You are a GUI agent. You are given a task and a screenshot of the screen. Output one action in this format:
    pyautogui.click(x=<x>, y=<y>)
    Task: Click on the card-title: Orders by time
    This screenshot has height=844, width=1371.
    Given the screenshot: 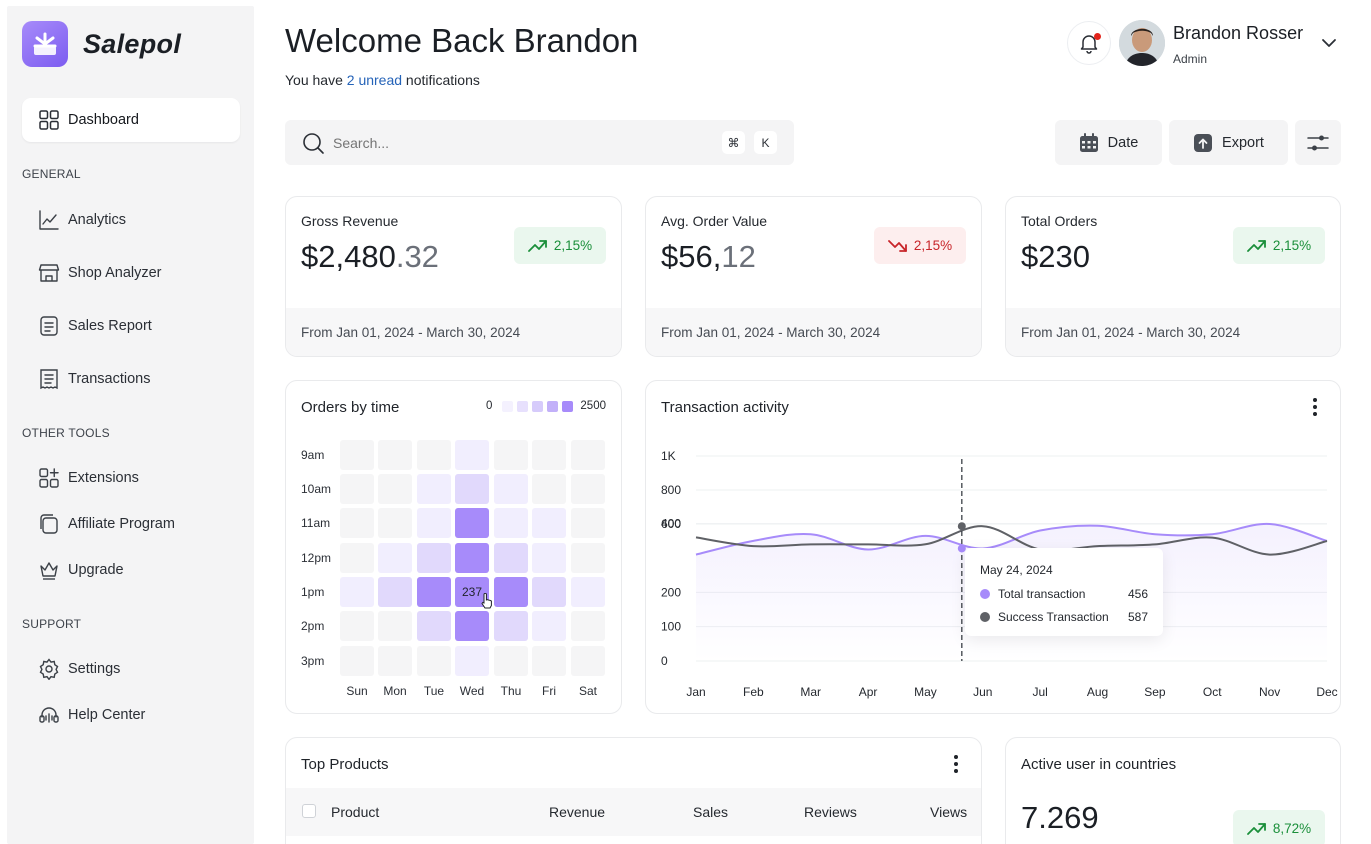 What is the action you would take?
    pyautogui.click(x=350, y=407)
    